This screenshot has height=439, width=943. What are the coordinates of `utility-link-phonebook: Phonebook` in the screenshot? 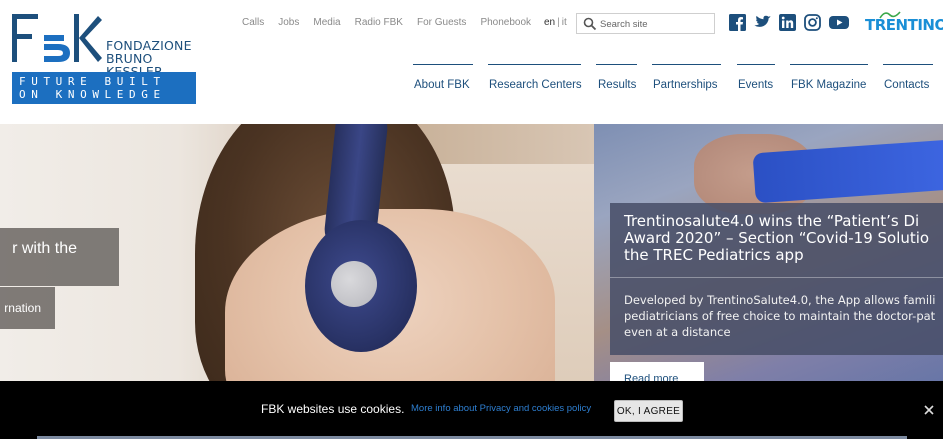 It's located at (505, 24).